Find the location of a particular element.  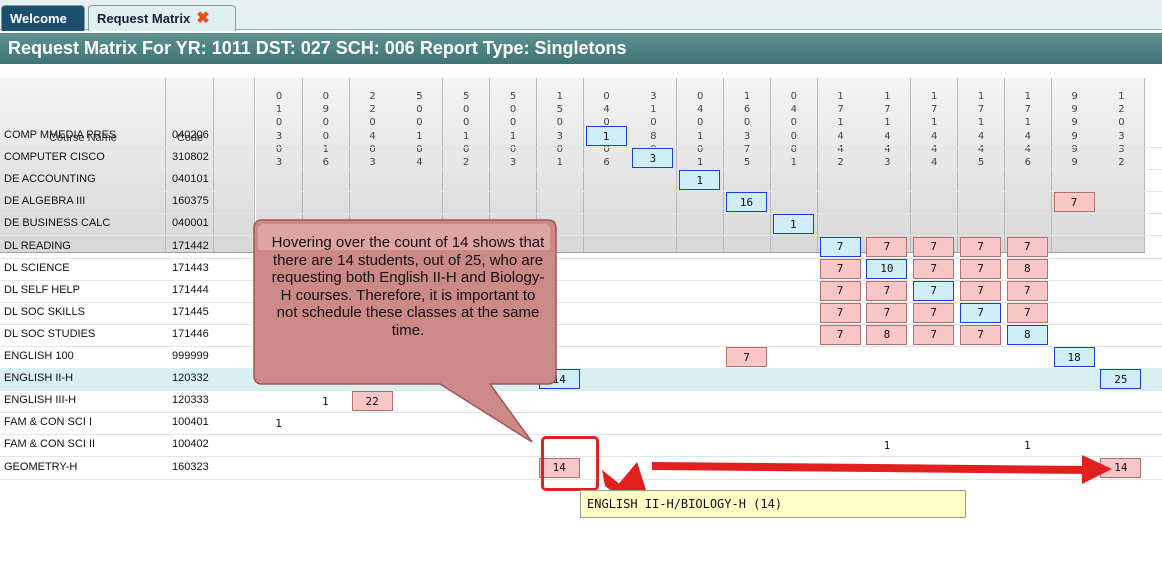

highlight-box is located at coordinates (570, 463).